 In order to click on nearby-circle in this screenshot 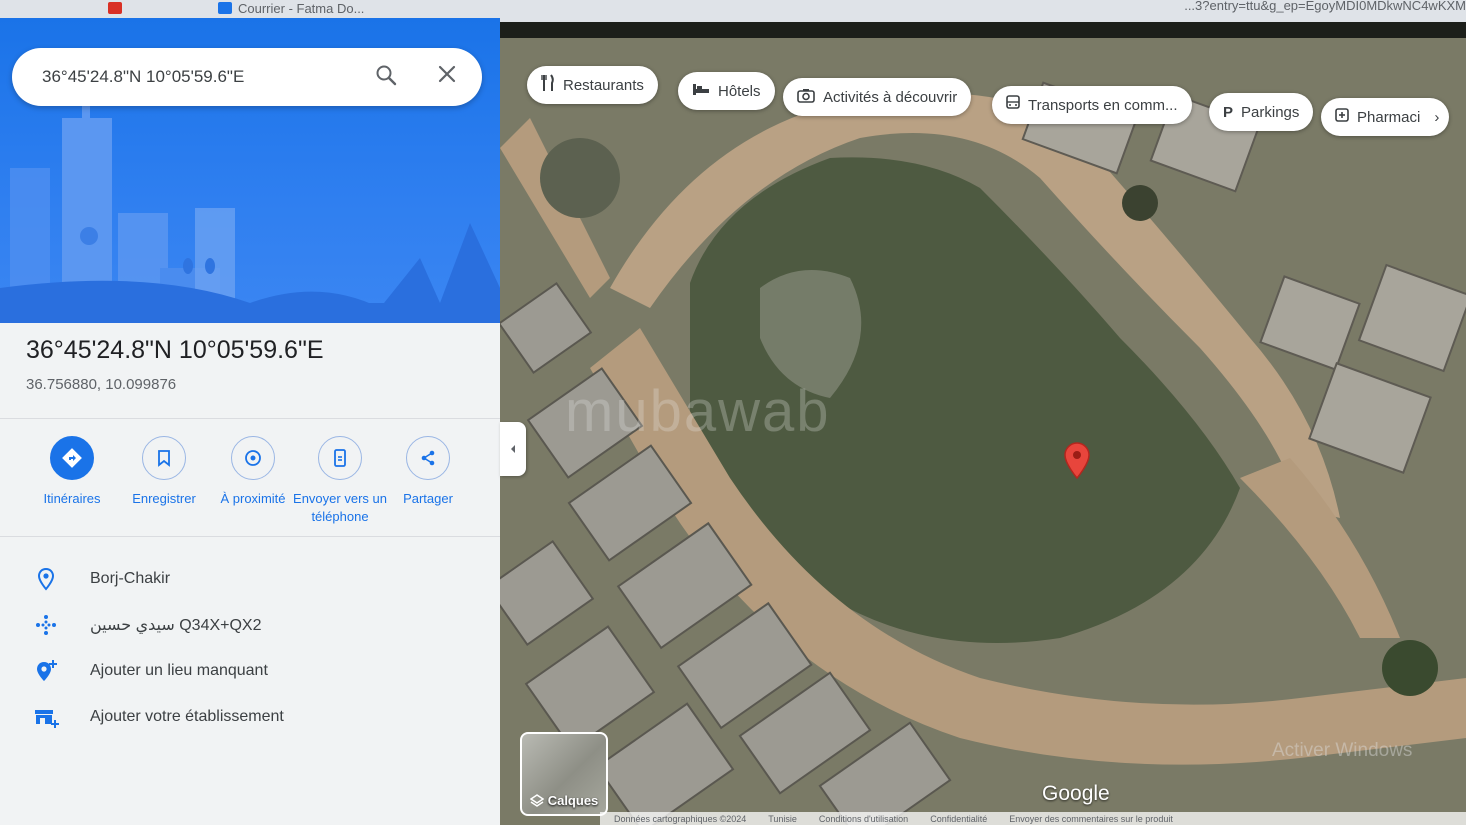, I will do `click(253, 458)`.